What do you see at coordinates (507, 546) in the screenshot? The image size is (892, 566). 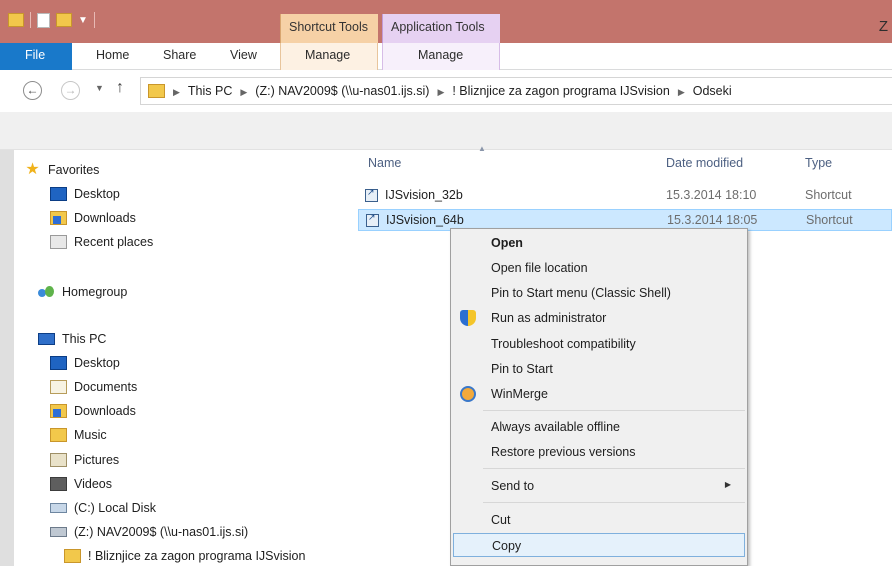 I see `menu-label: Copy` at bounding box center [507, 546].